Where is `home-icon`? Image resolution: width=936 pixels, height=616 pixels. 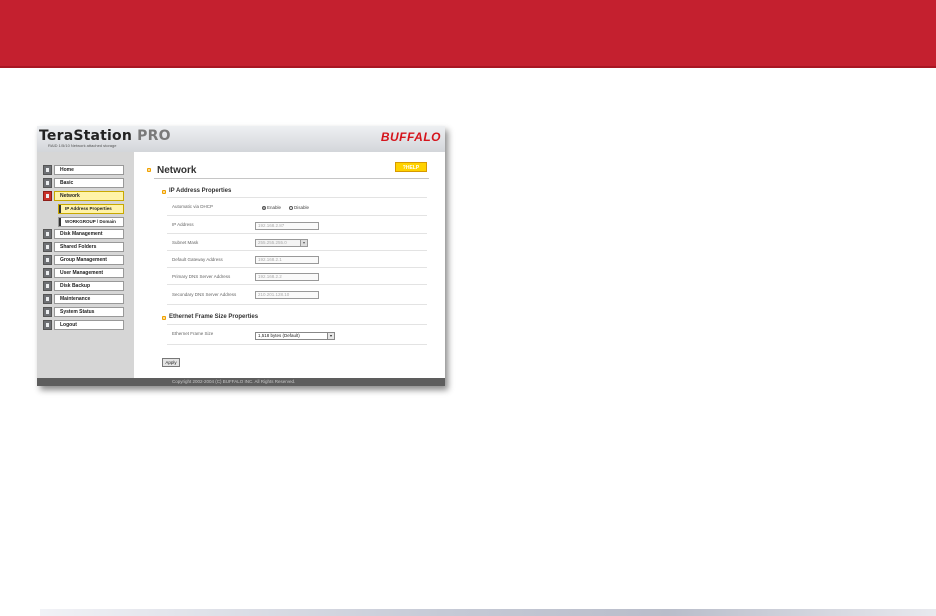 home-icon is located at coordinates (47, 170).